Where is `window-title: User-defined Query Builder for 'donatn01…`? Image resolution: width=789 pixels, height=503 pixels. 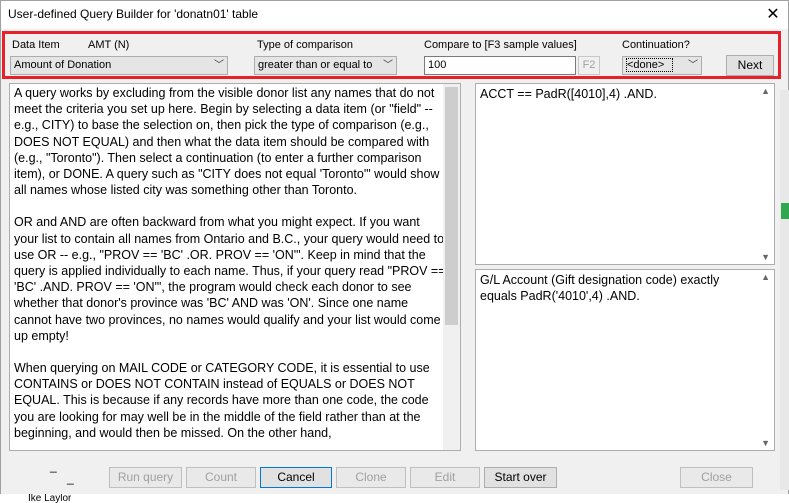
window-title: User-defined Query Builder for 'donatn01… is located at coordinates (133, 14).